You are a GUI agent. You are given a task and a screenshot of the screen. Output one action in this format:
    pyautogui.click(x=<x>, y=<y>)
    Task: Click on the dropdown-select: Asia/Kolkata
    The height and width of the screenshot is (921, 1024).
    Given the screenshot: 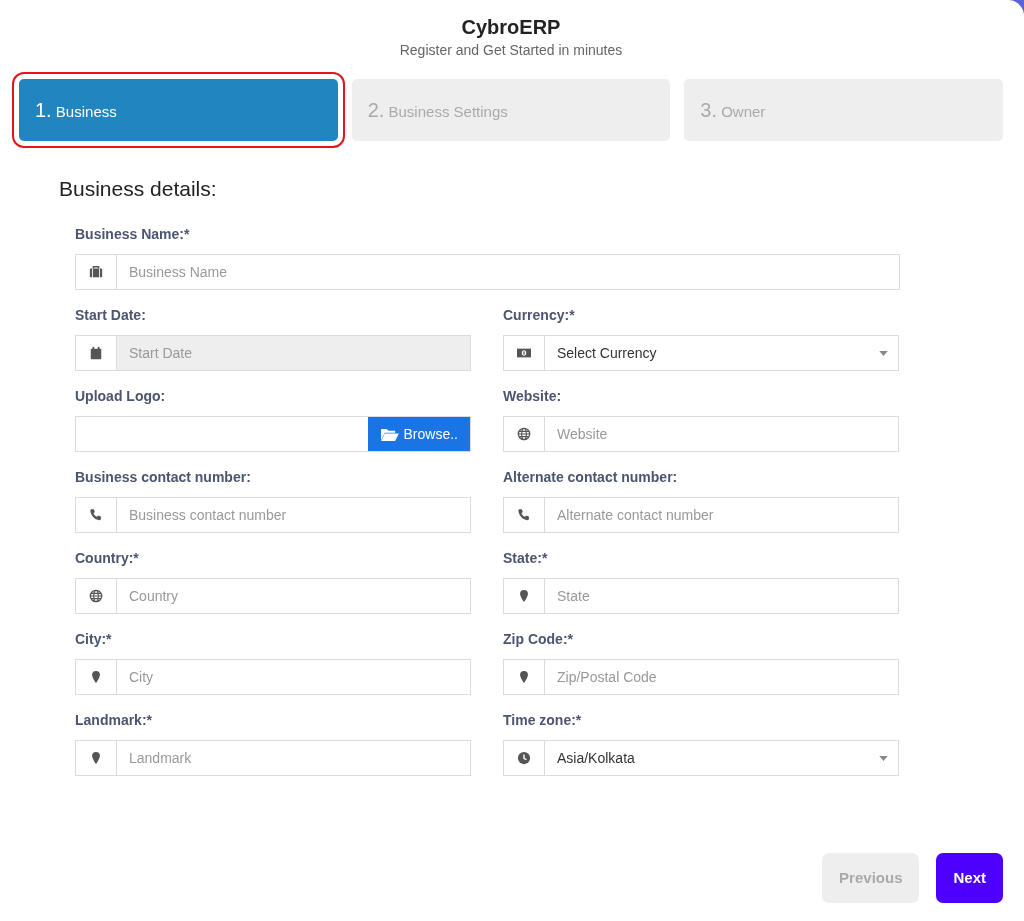 What is the action you would take?
    pyautogui.click(x=701, y=758)
    